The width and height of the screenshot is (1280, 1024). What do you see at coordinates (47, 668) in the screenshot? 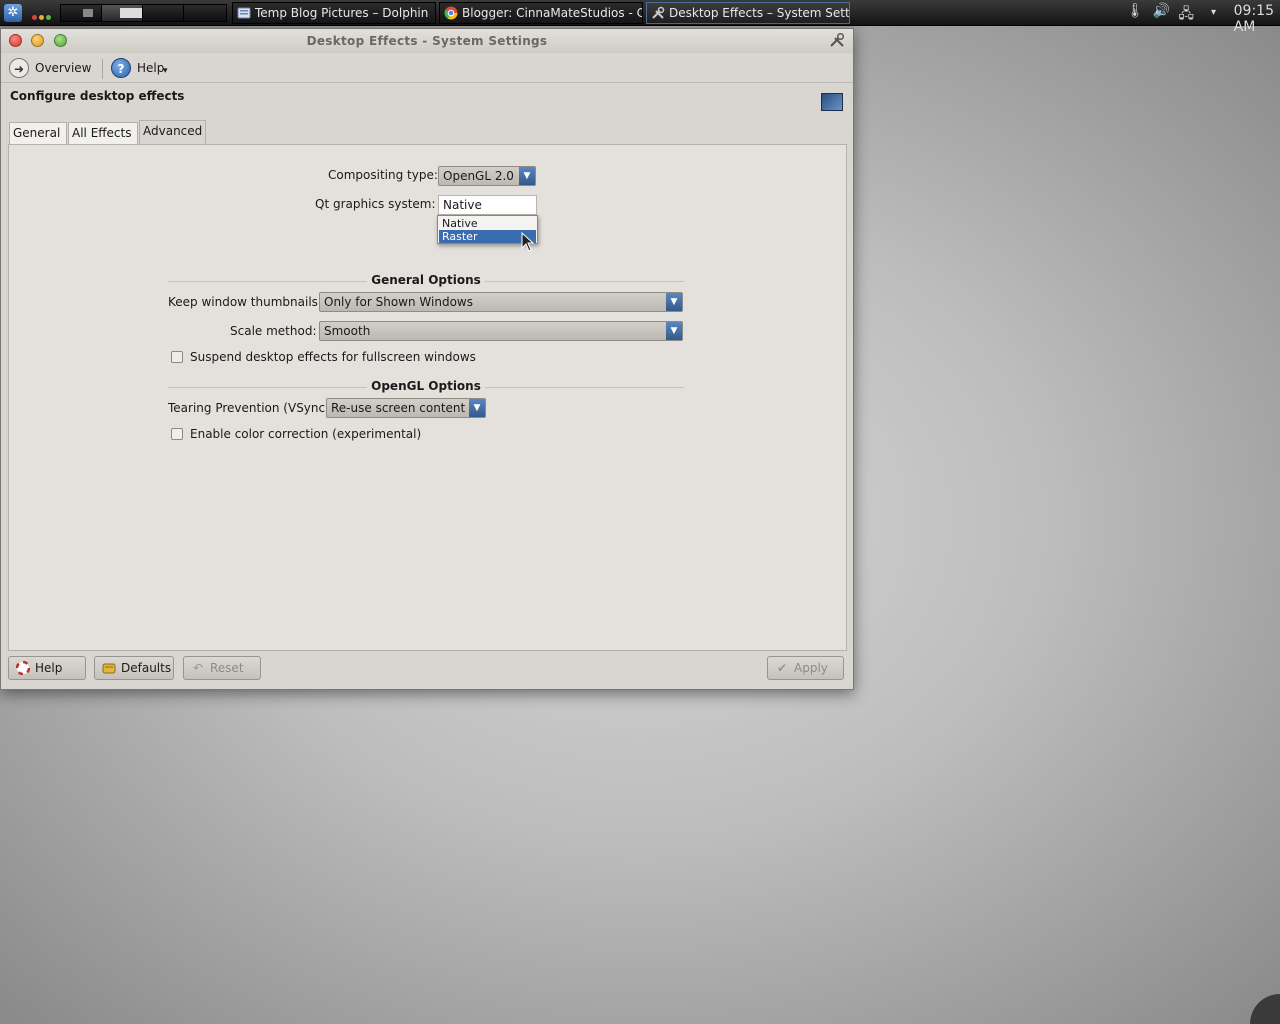
I see `help-button: Help` at bounding box center [47, 668].